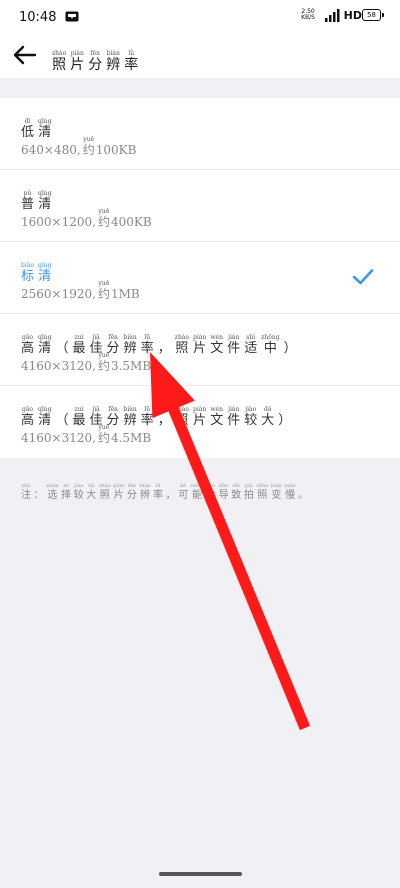 The image size is (400, 888). Describe the element at coordinates (39, 492) in the screenshot. I see `ruby-char: ：` at that location.